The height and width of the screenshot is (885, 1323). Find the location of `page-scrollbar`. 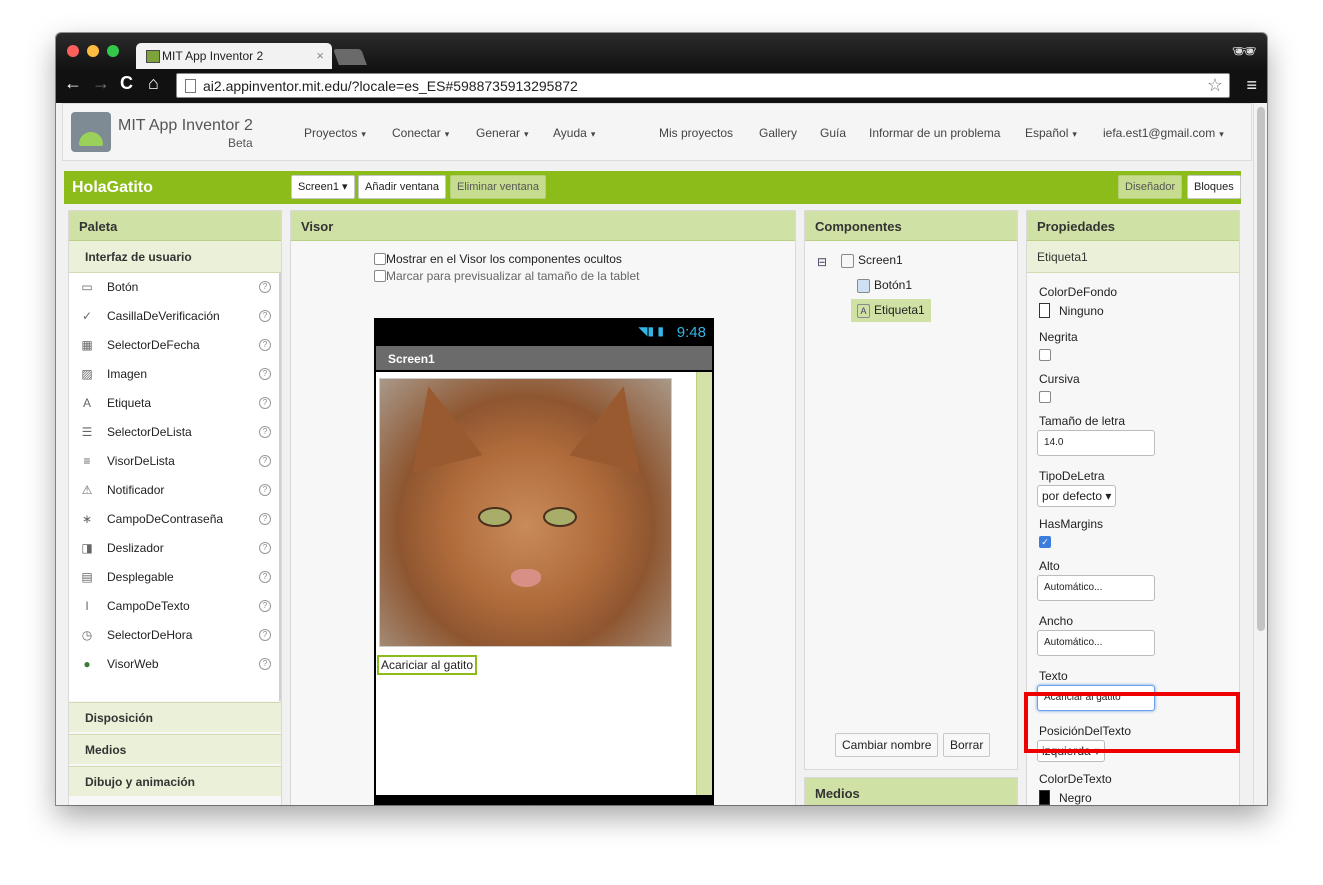

page-scrollbar is located at coordinates (1260, 454).